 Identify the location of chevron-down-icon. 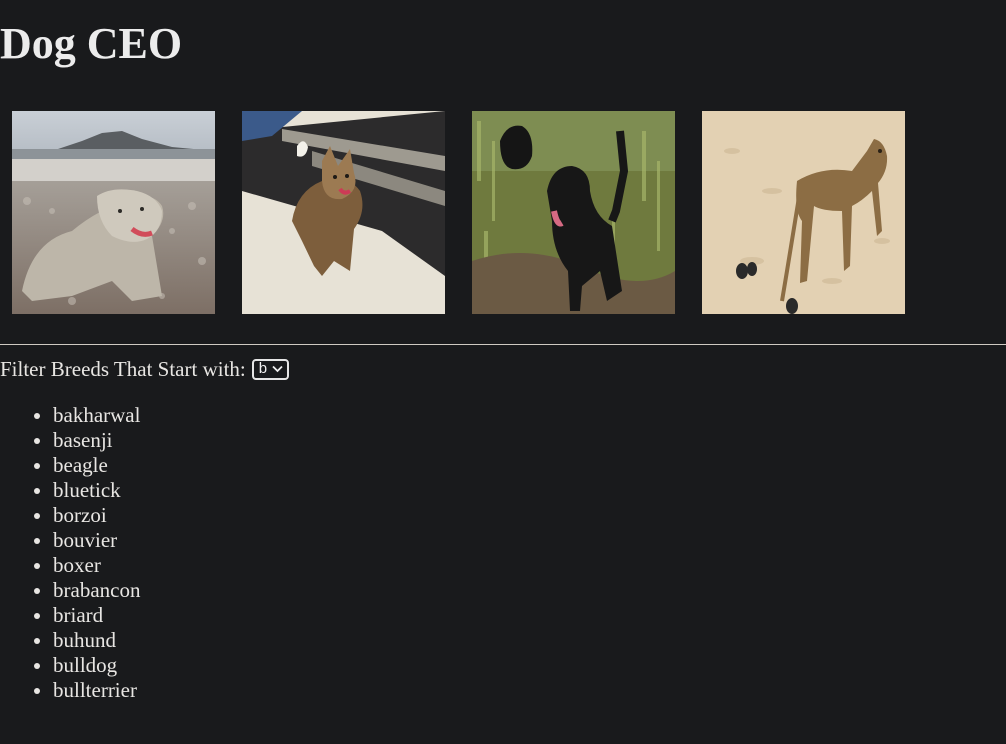
(277, 369).